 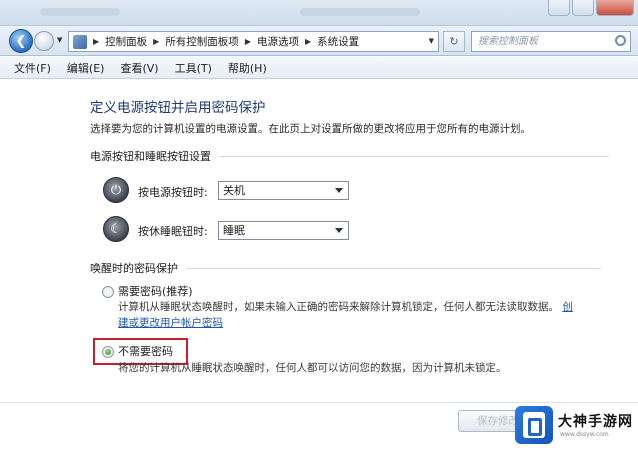 I want to click on refresh-icon: ↻, so click(x=454, y=41).